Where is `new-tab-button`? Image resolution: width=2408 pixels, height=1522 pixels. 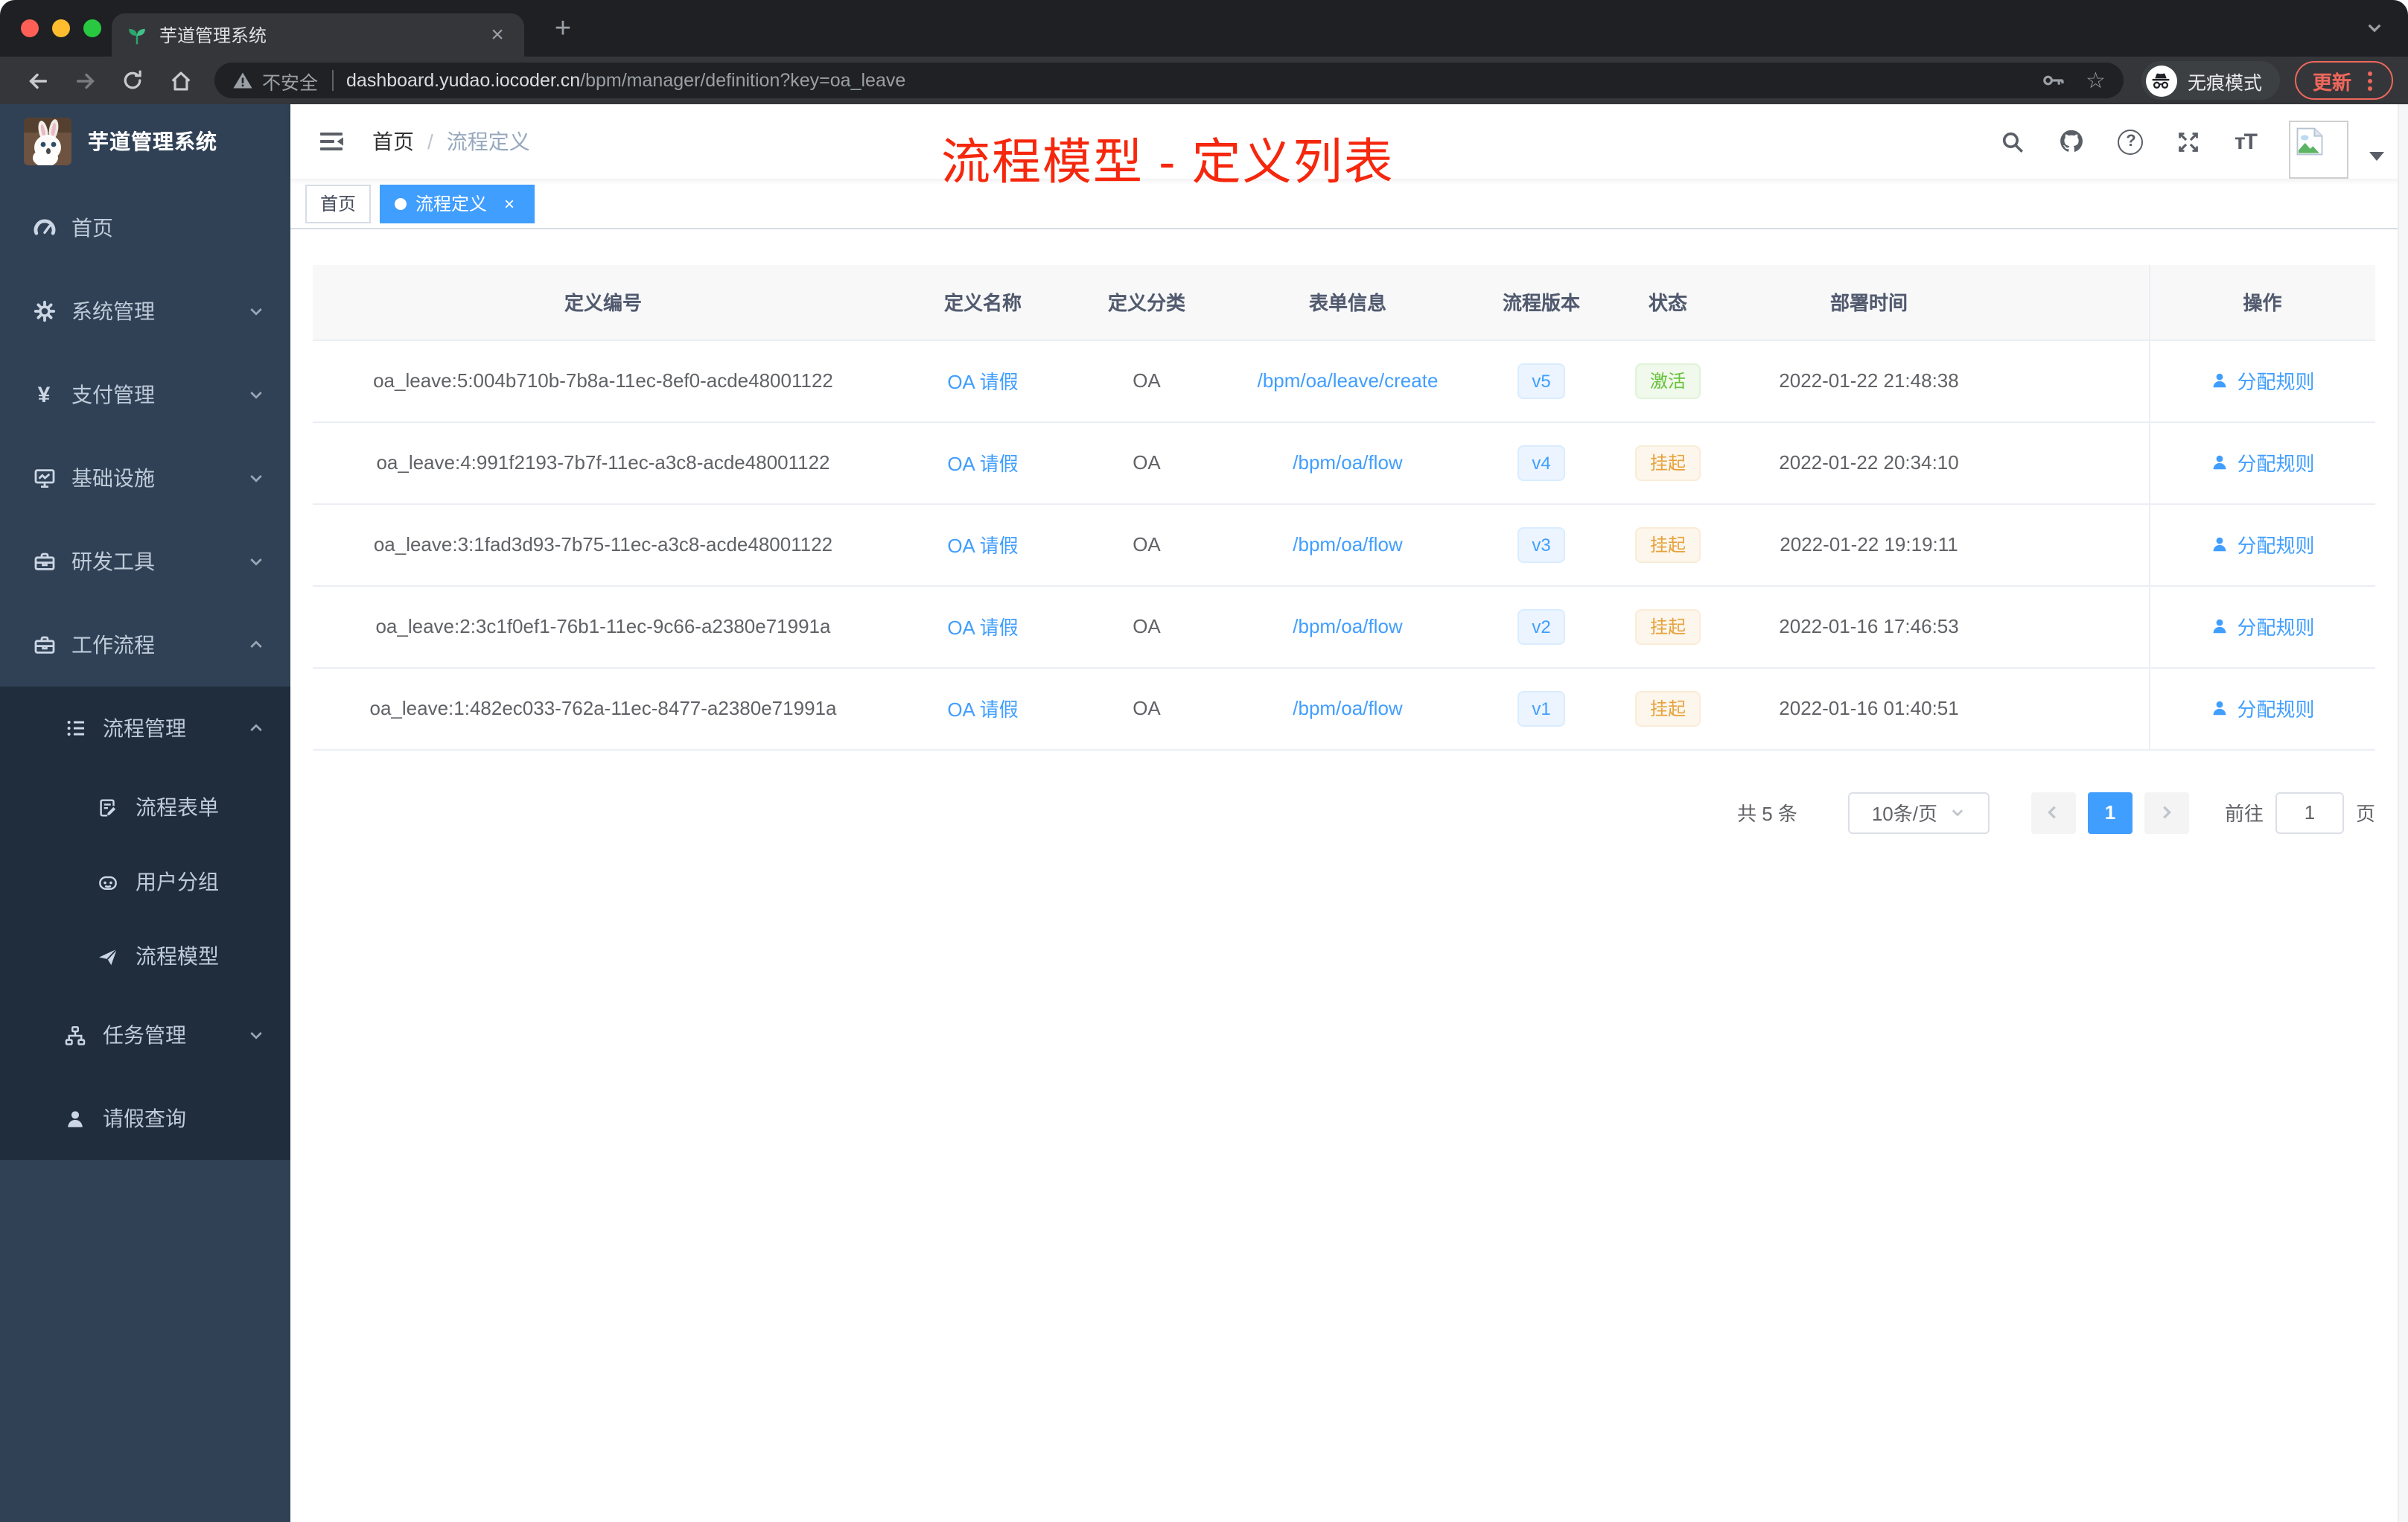 new-tab-button is located at coordinates (563, 31).